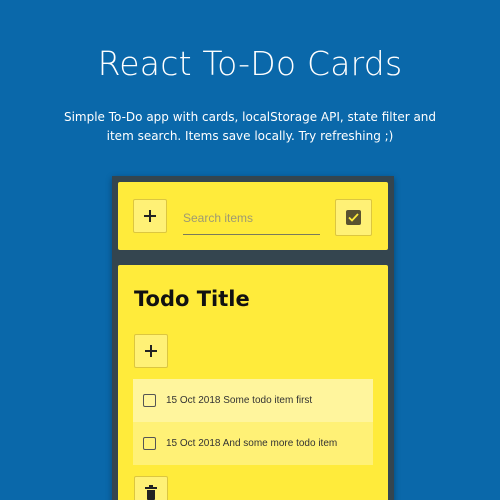 The height and width of the screenshot is (500, 500). I want to click on item-text: 15 Oct 2018 Some todo item first, so click(239, 400).